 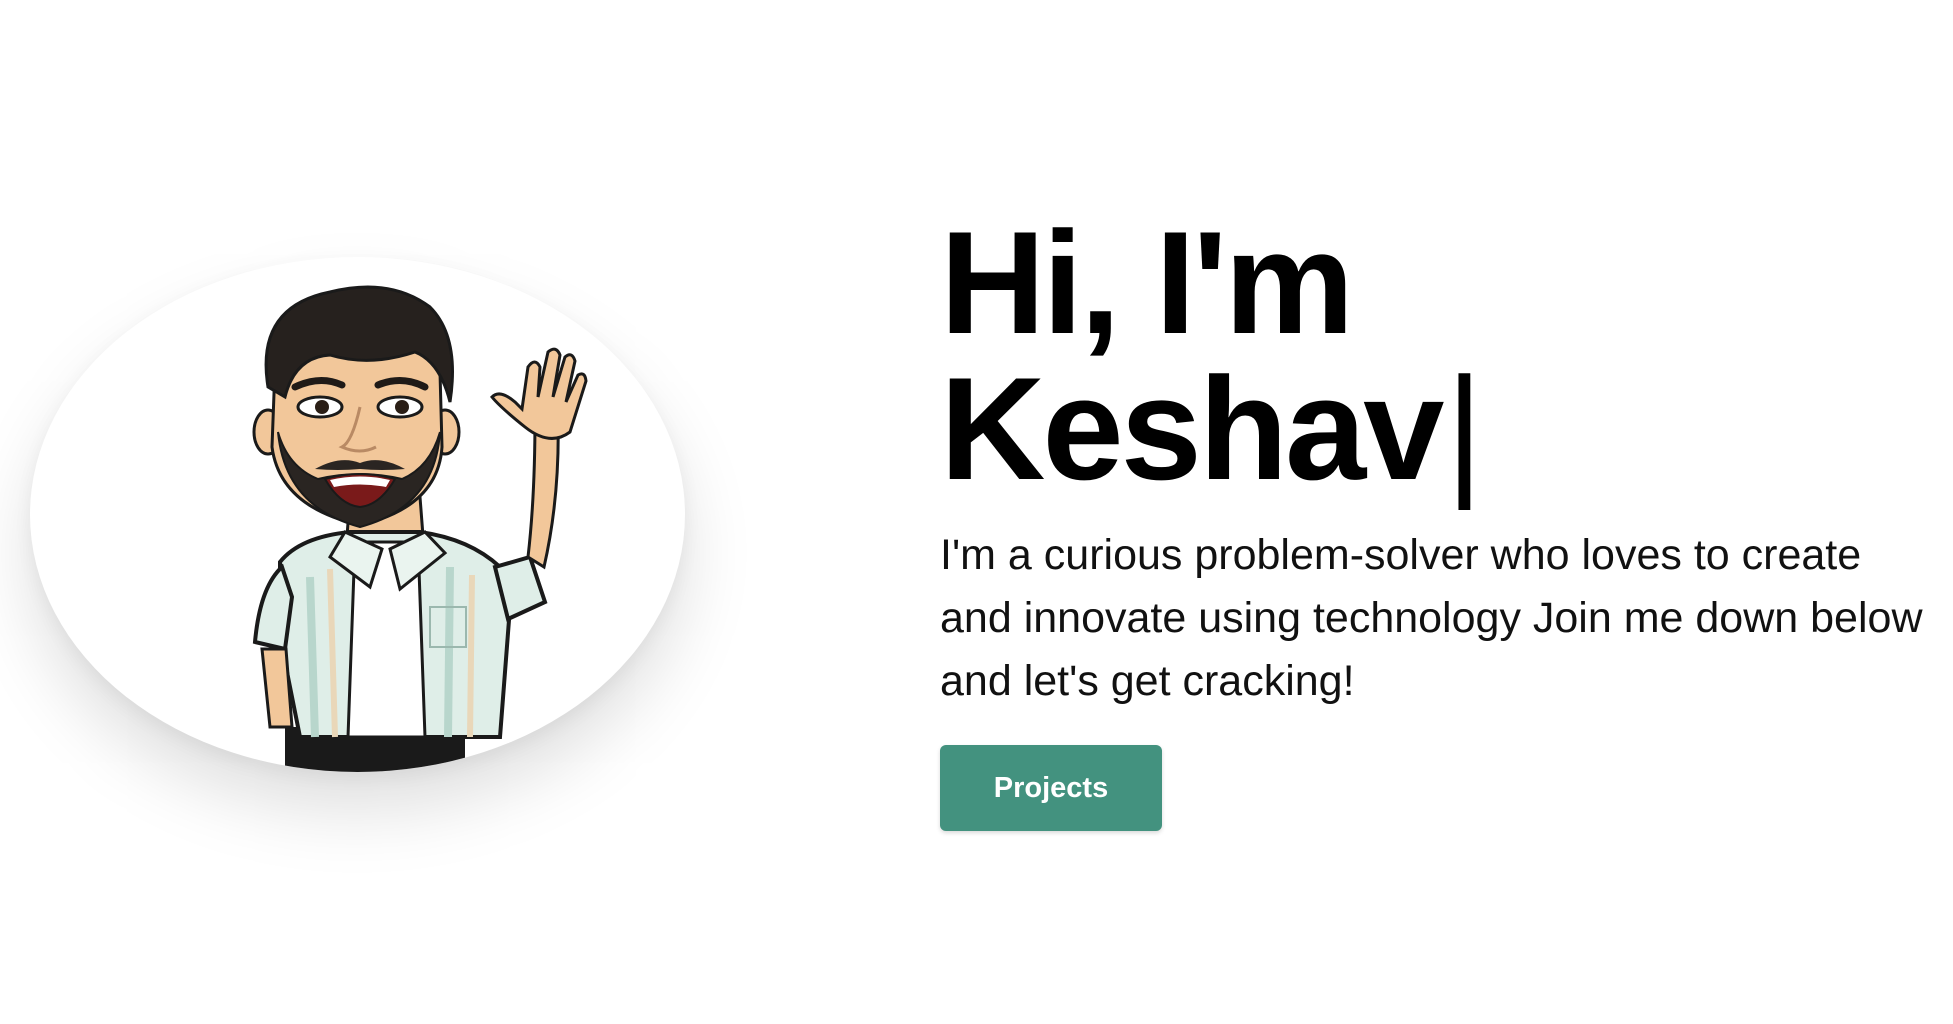 What do you see at coordinates (1192, 428) in the screenshot?
I see `name-text: Keshav` at bounding box center [1192, 428].